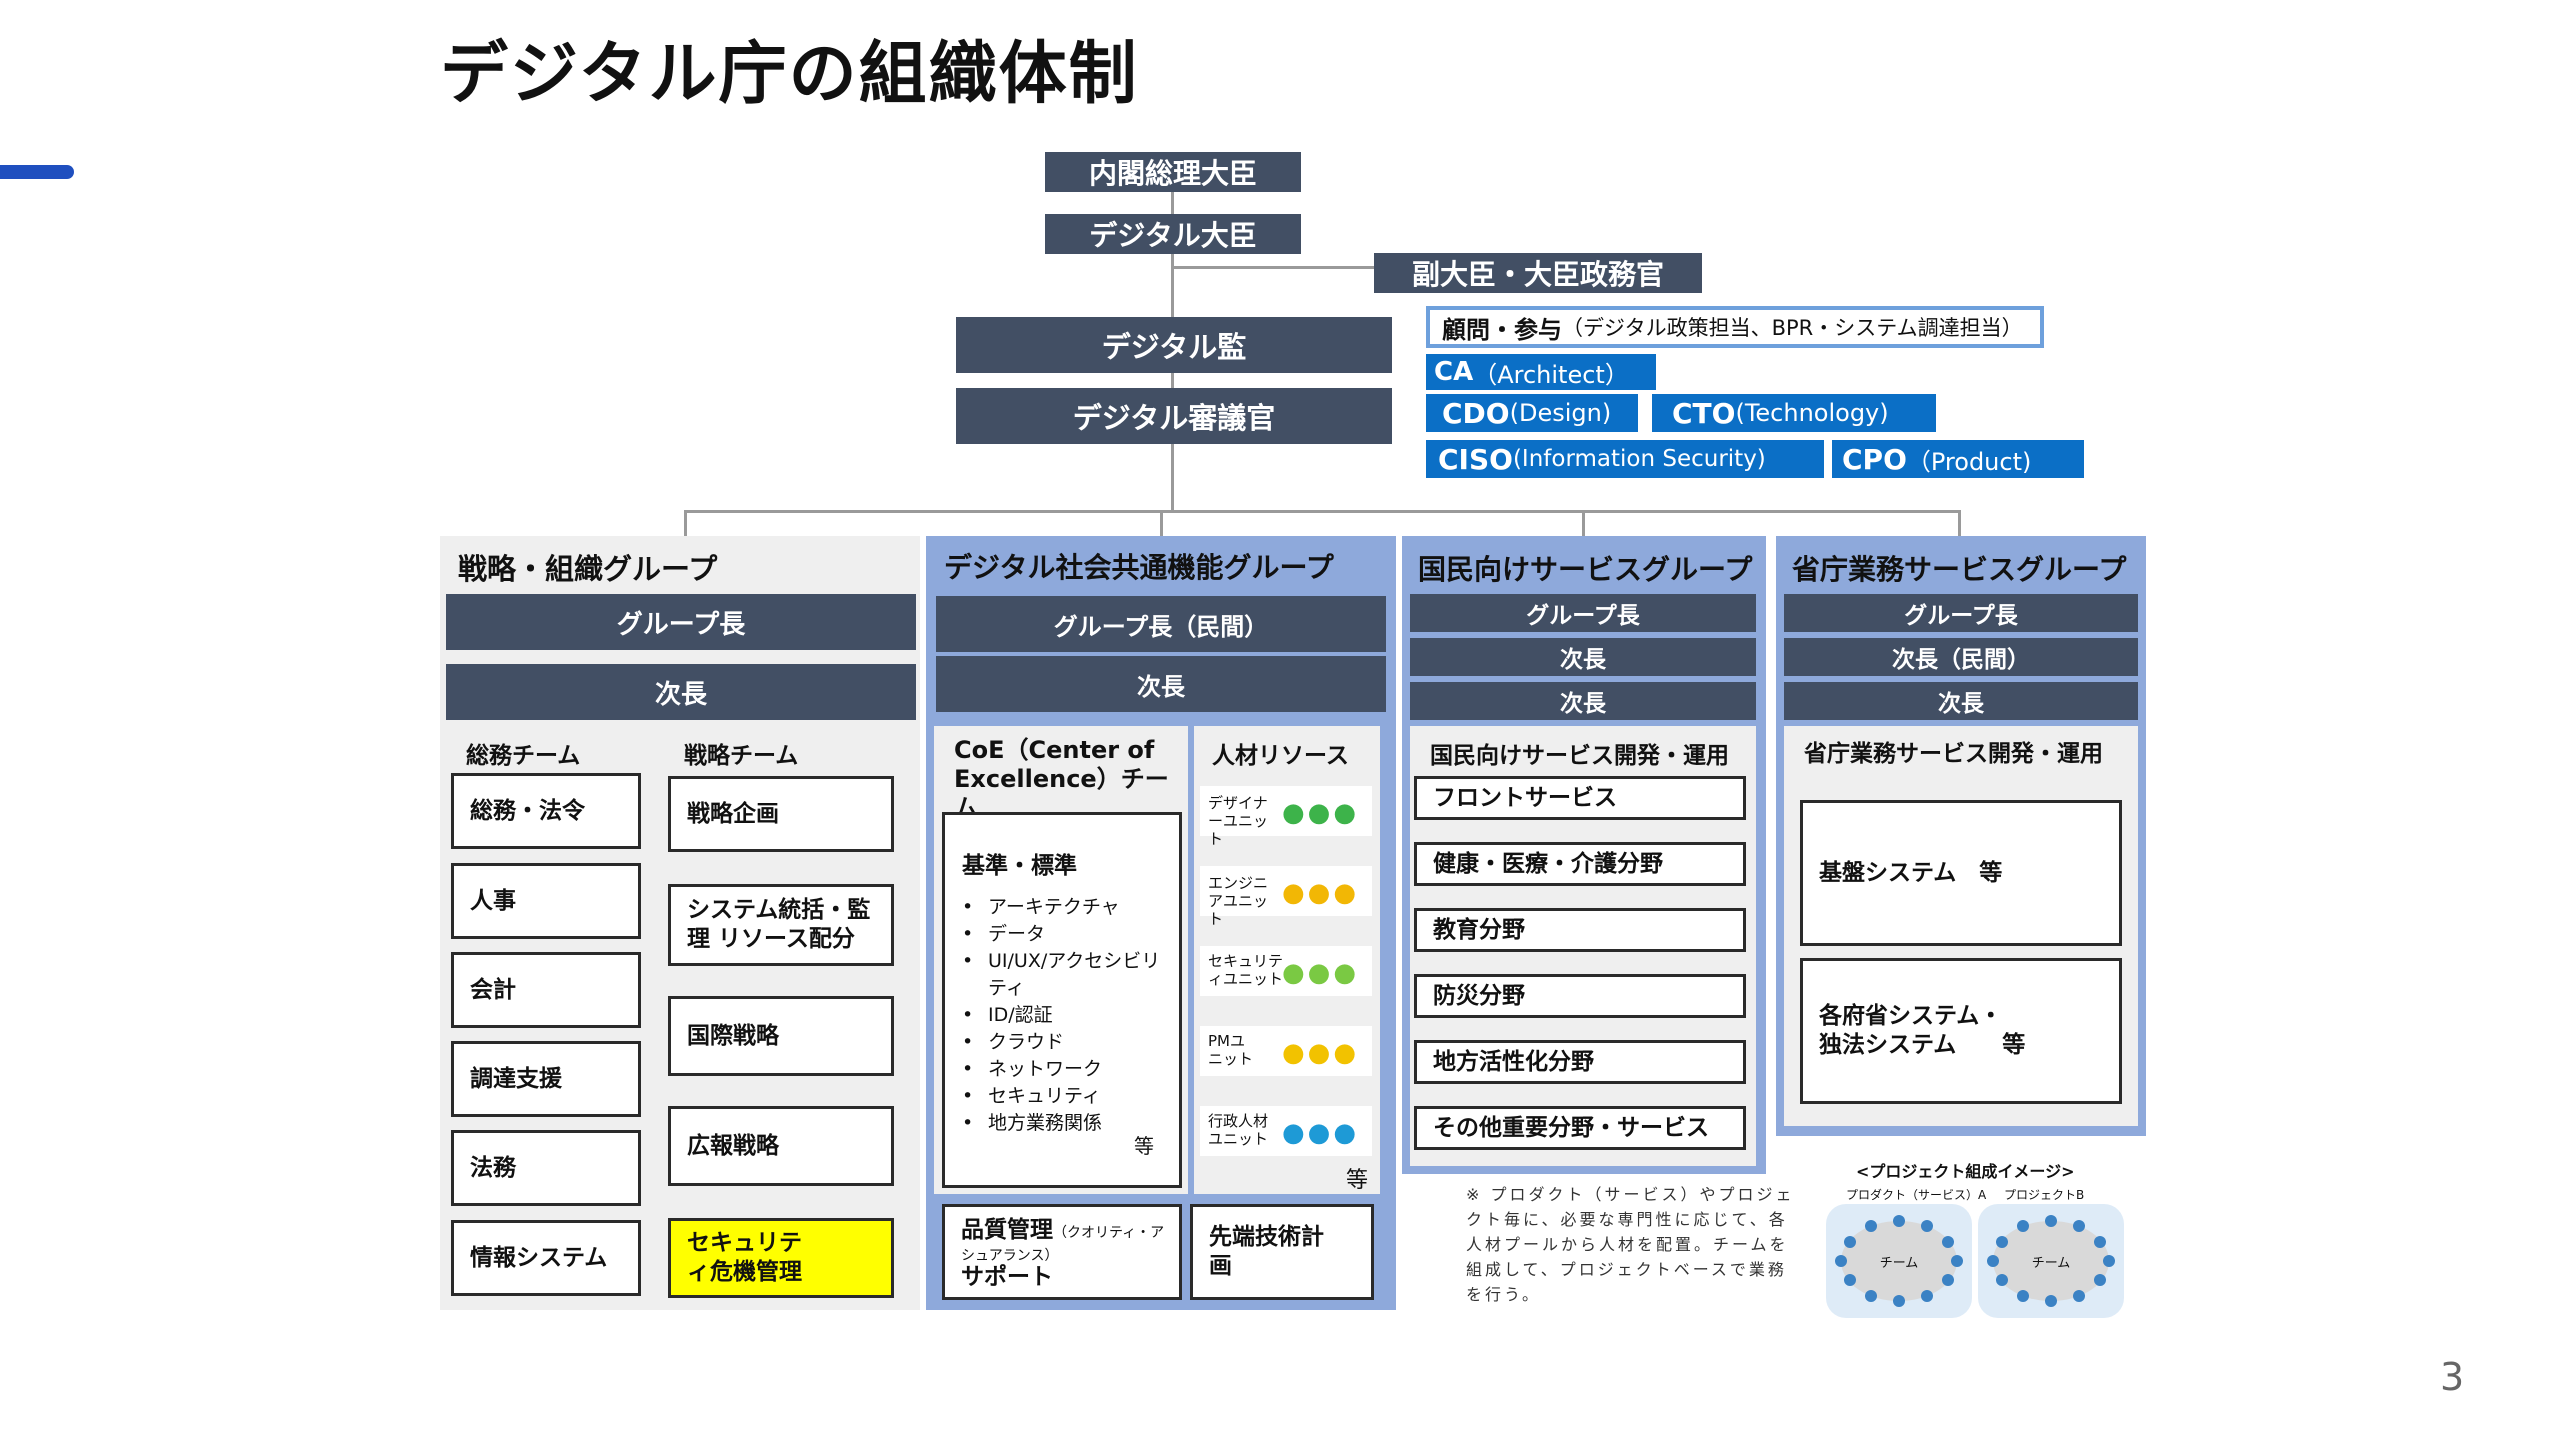  Describe the element at coordinates (781, 1258) in the screenshot. I see `senryaku-item-5: セキュリティ危機管理` at that location.